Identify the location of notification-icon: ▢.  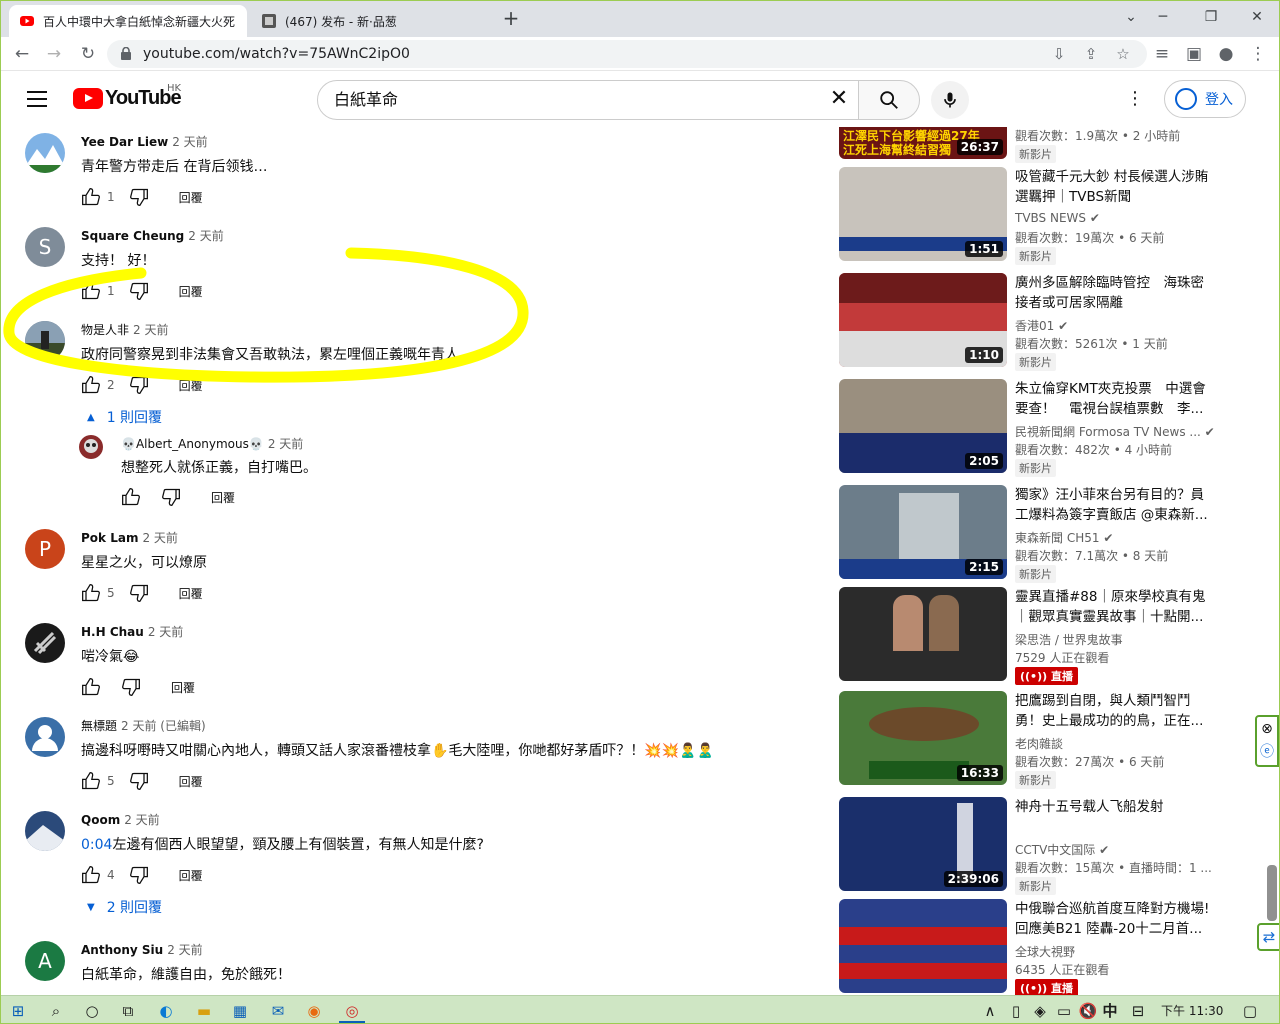
(1250, 1011).